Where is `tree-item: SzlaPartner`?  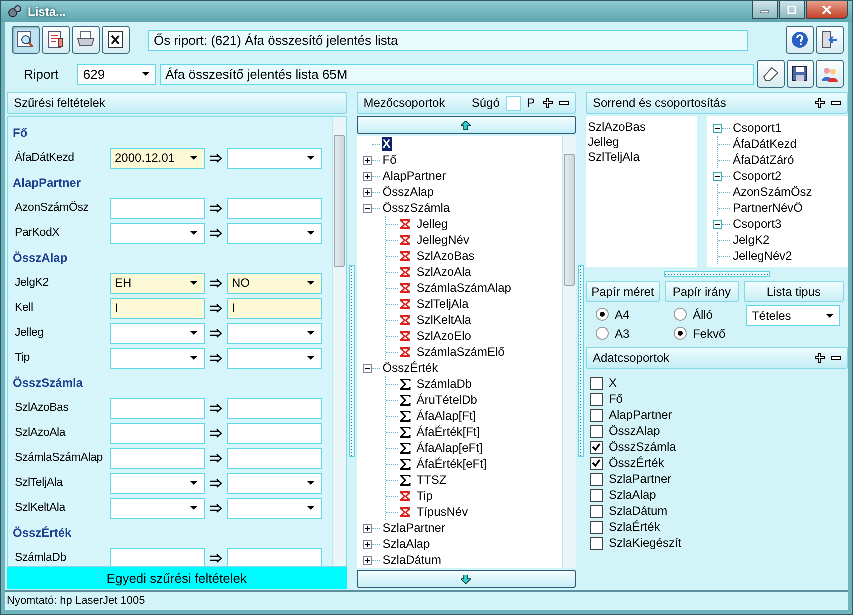
tree-item: SzlaPartner is located at coordinates (414, 528).